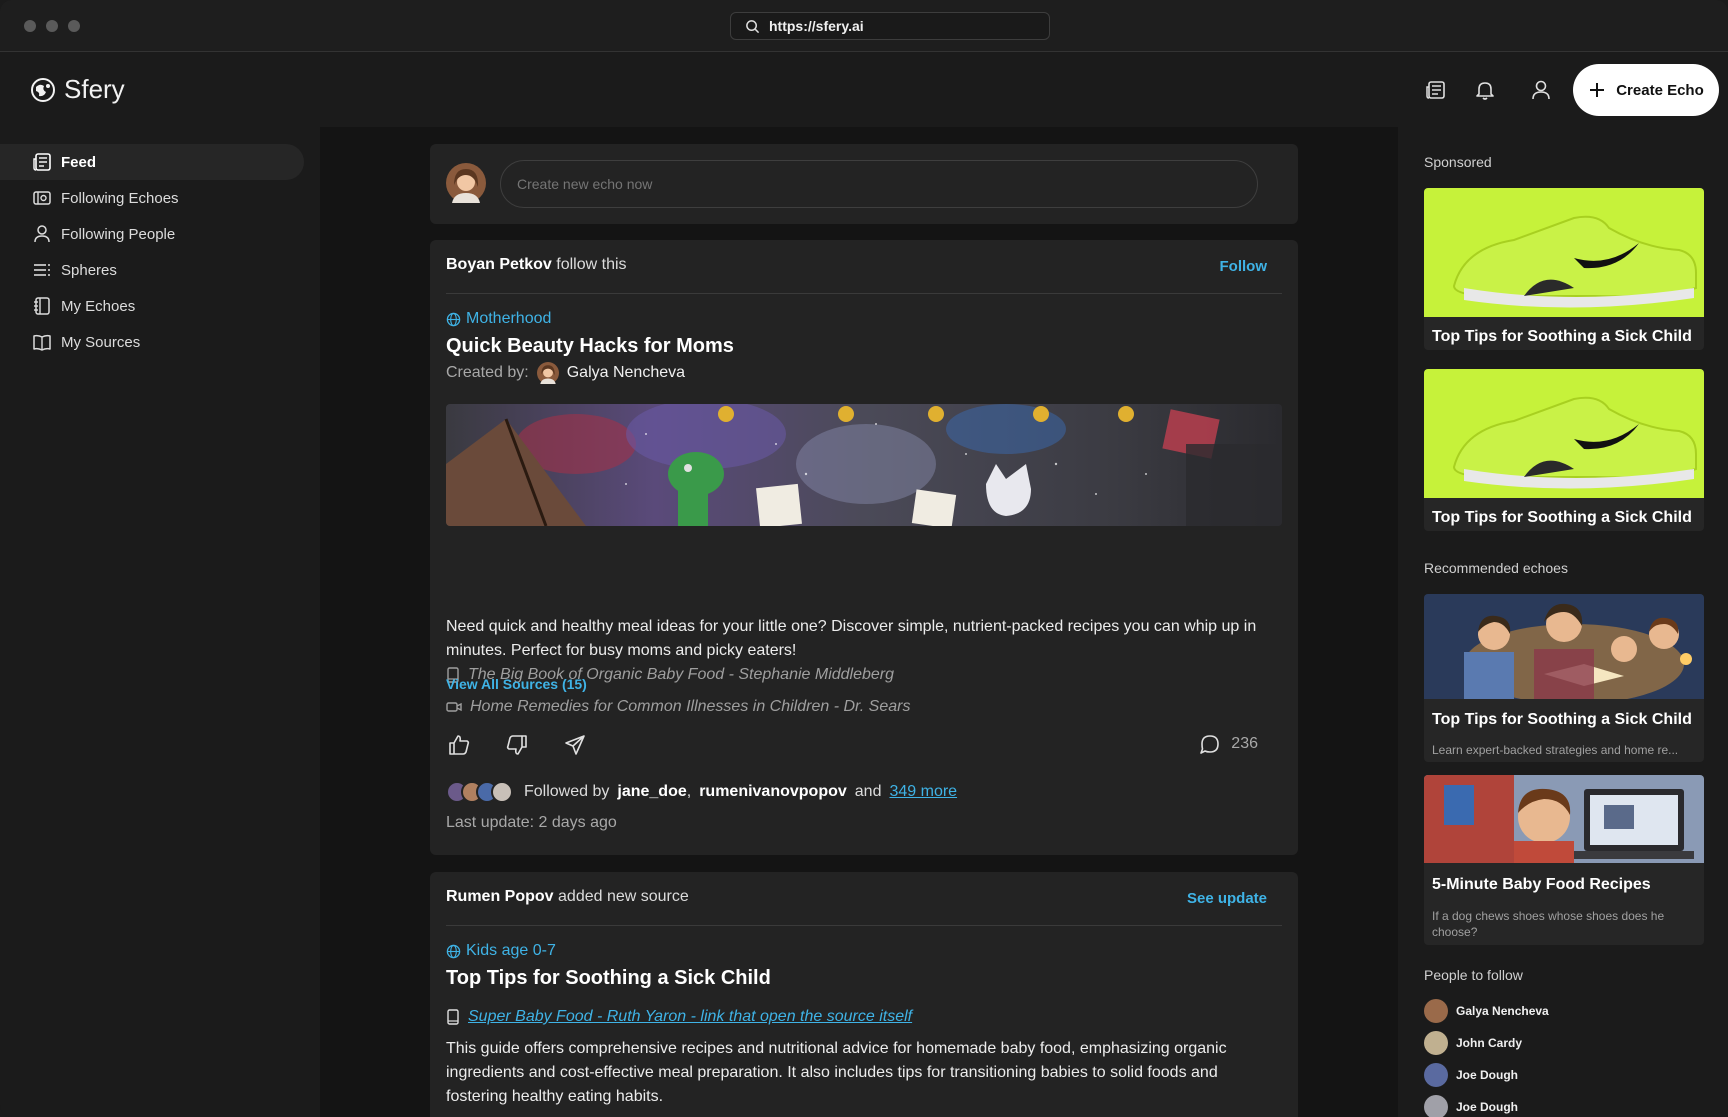 The image size is (1728, 1117). What do you see at coordinates (1562, 719) in the screenshot?
I see `recommended-title: Top Tips for Soothing a Sick Child` at bounding box center [1562, 719].